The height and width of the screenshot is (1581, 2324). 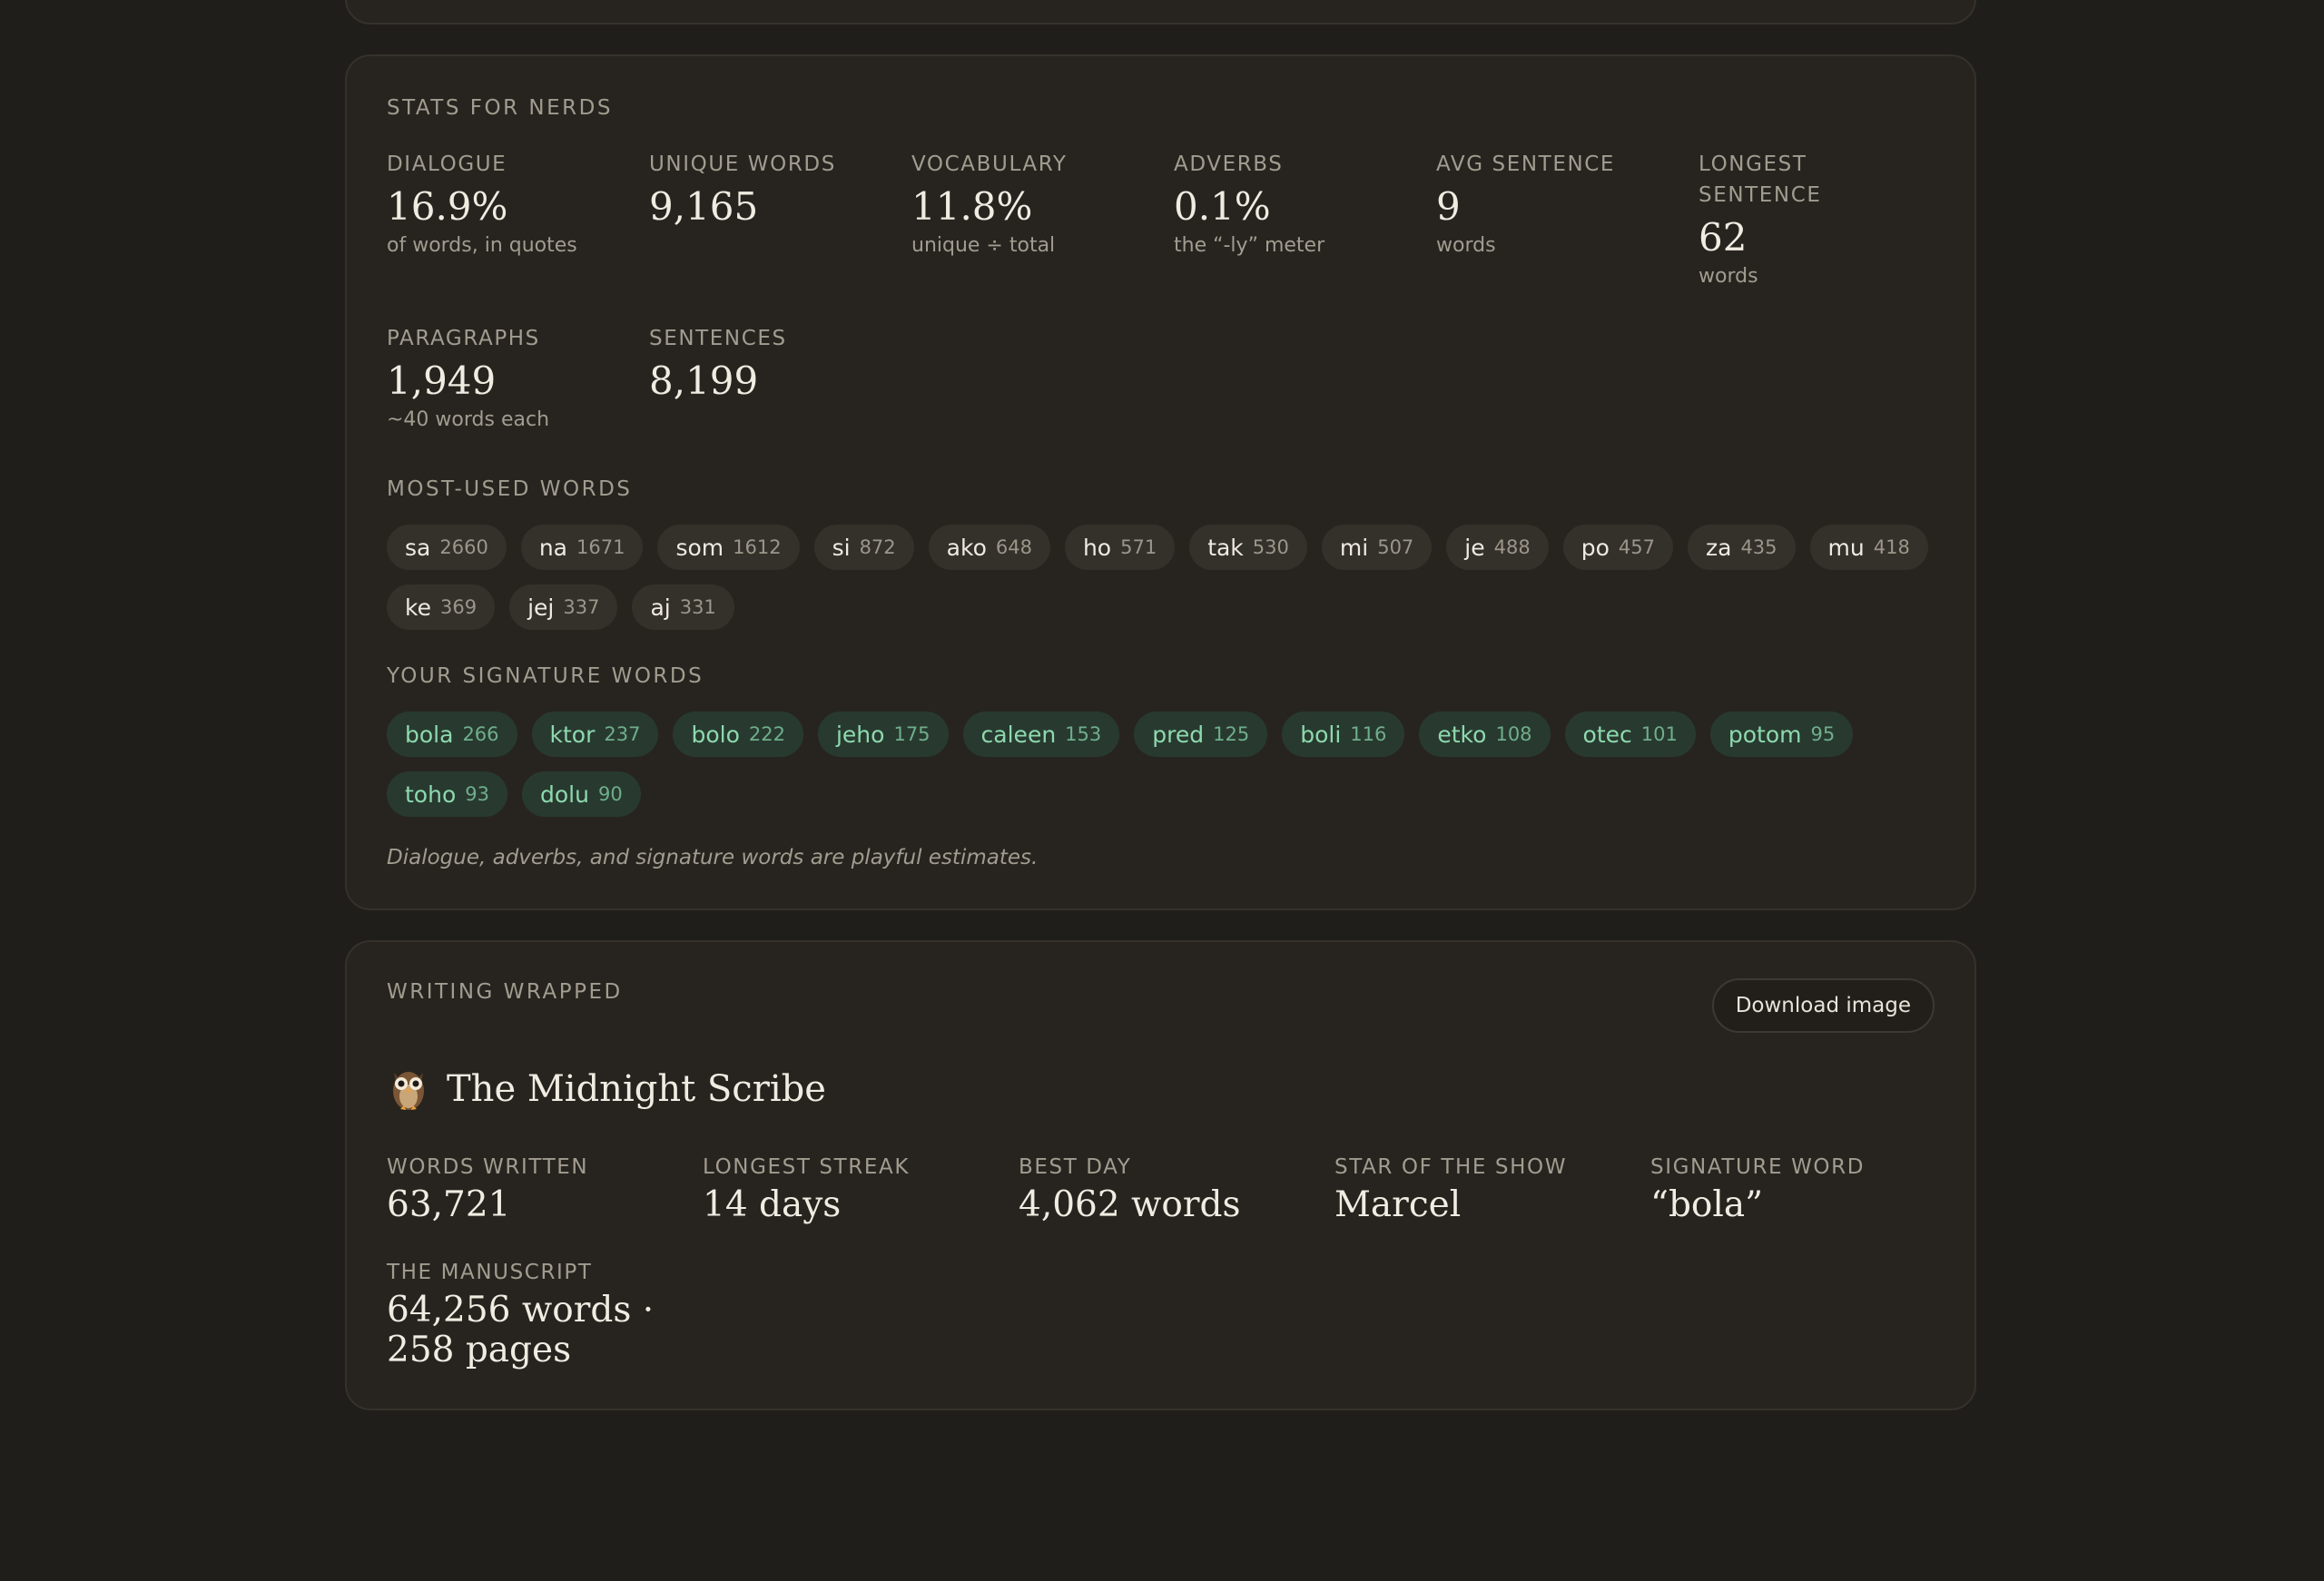 I want to click on signature-chip: caleen 153, so click(x=1041, y=734).